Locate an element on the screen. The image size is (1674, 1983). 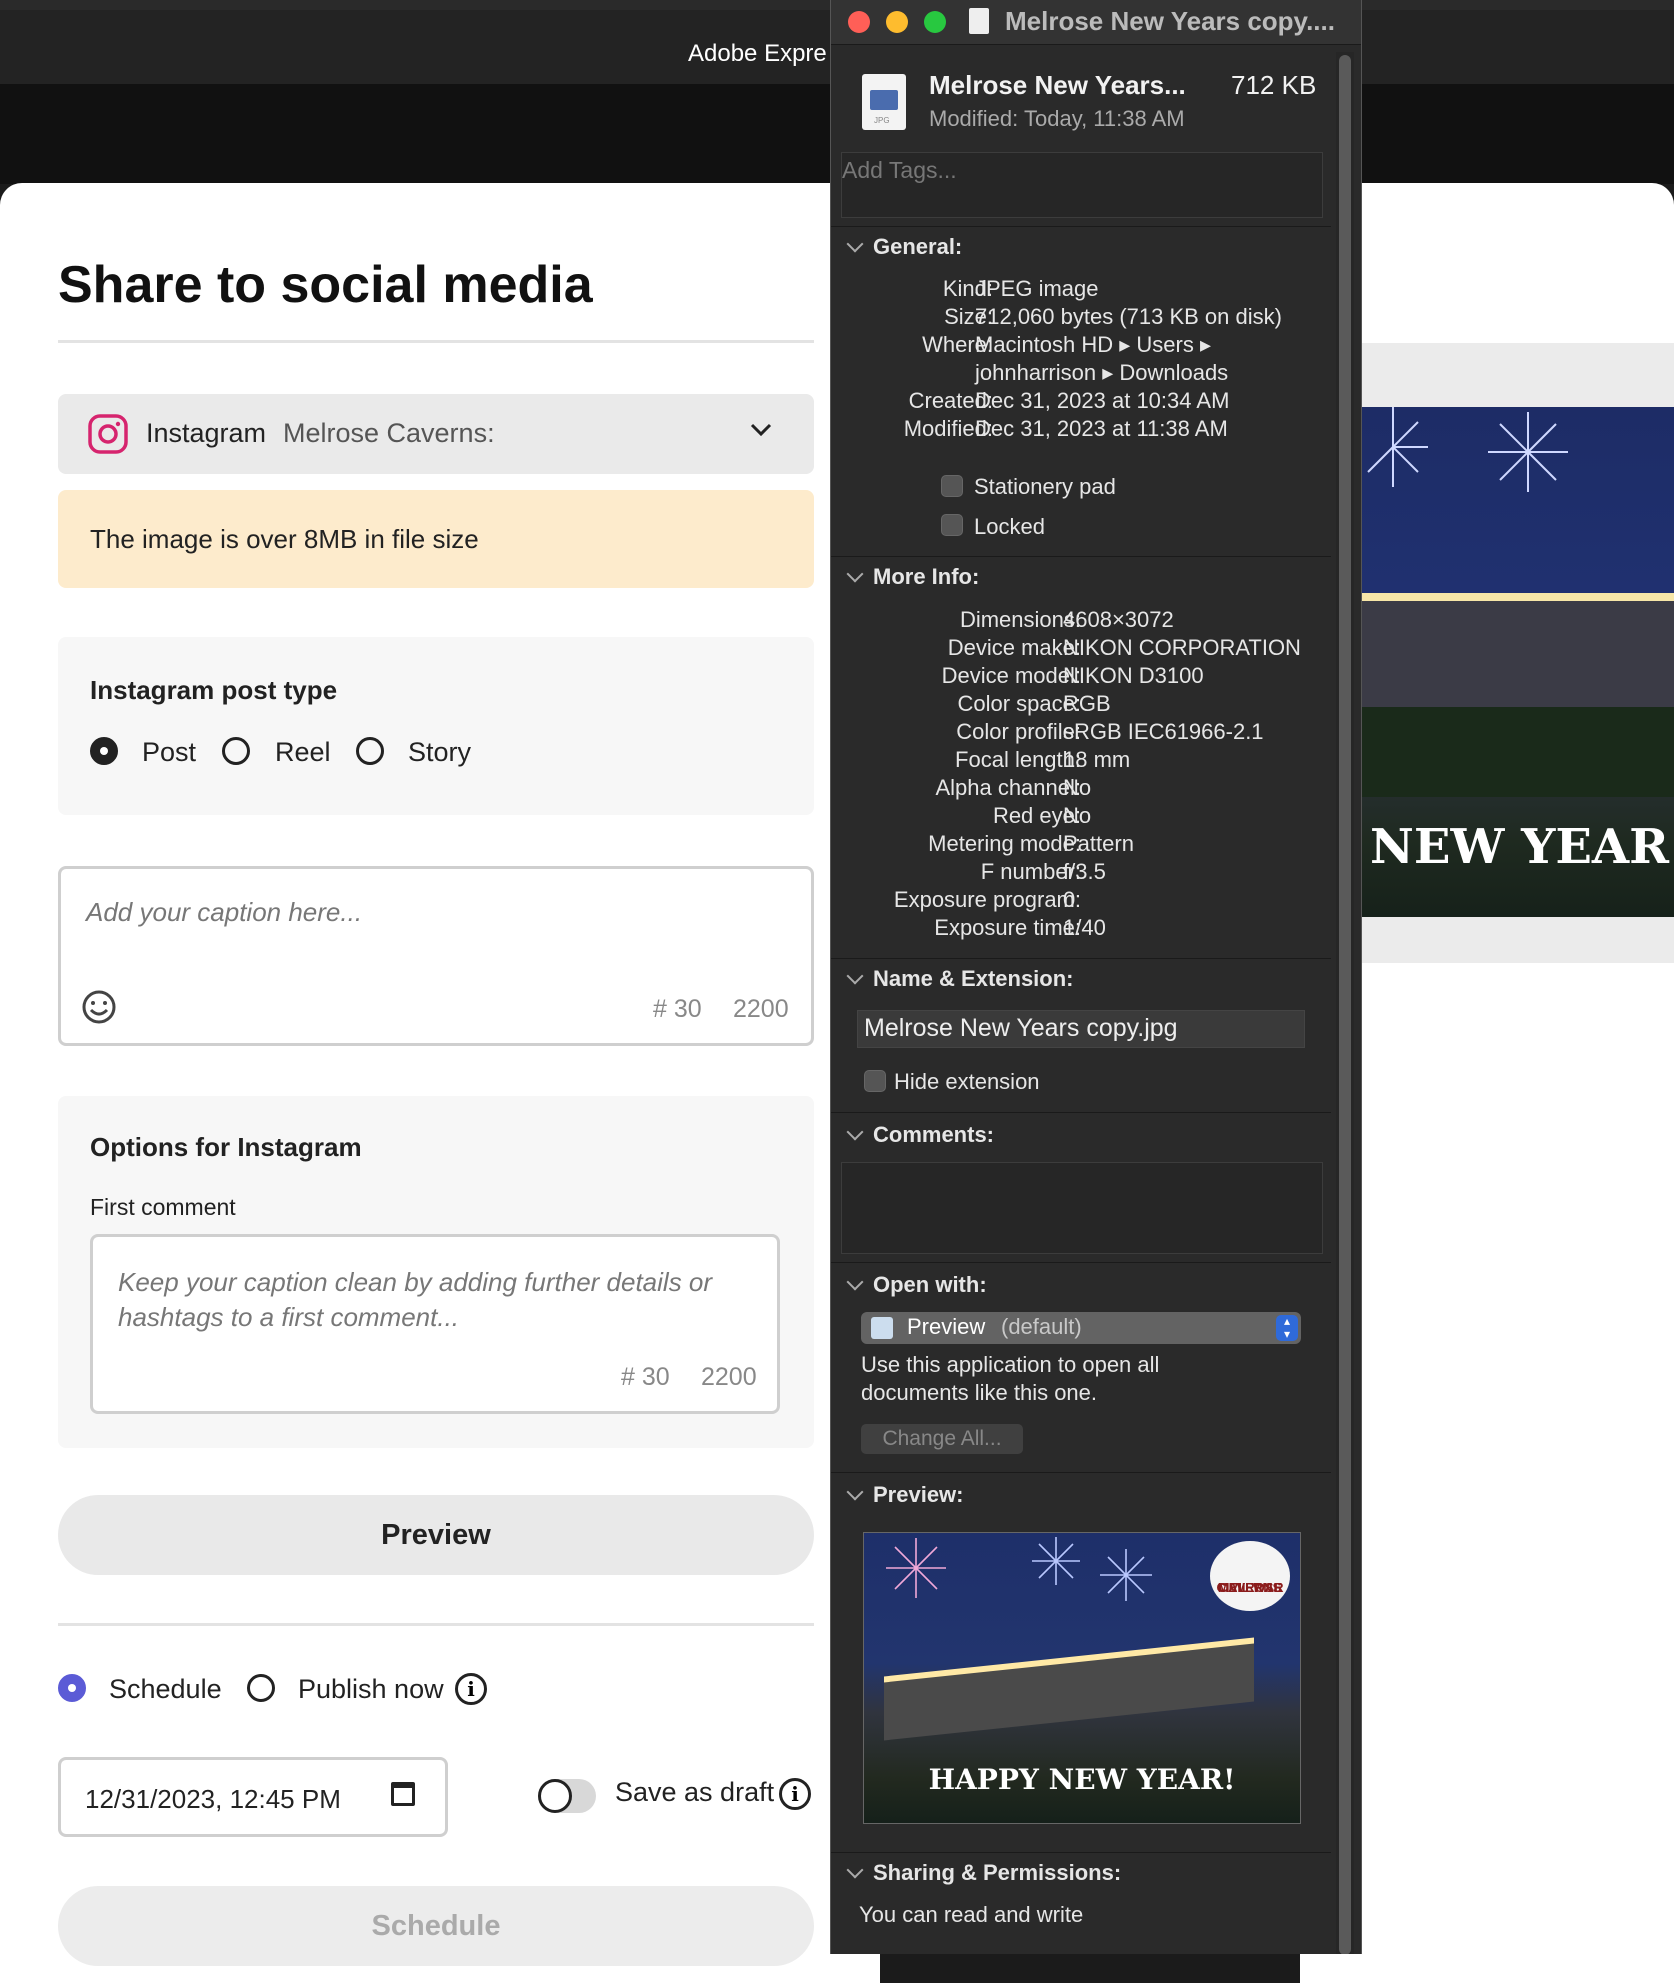
section-comments: Comments: is located at coordinates (918, 1135).